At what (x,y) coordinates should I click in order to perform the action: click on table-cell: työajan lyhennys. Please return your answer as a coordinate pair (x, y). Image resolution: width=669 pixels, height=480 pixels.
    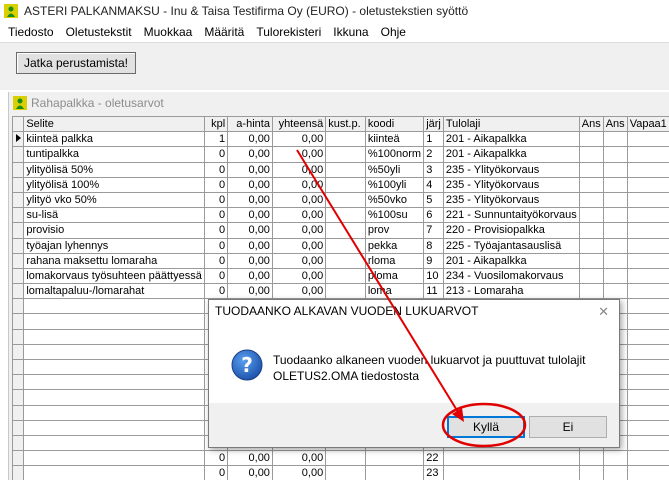
    Looking at the image, I should click on (114, 245).